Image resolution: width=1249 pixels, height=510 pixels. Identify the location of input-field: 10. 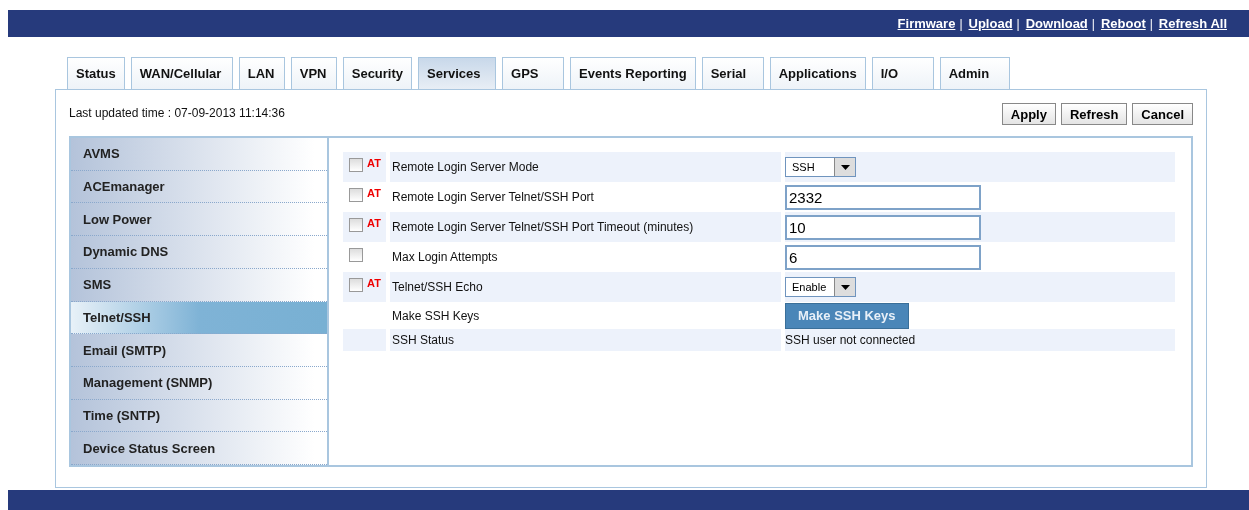
(883, 227).